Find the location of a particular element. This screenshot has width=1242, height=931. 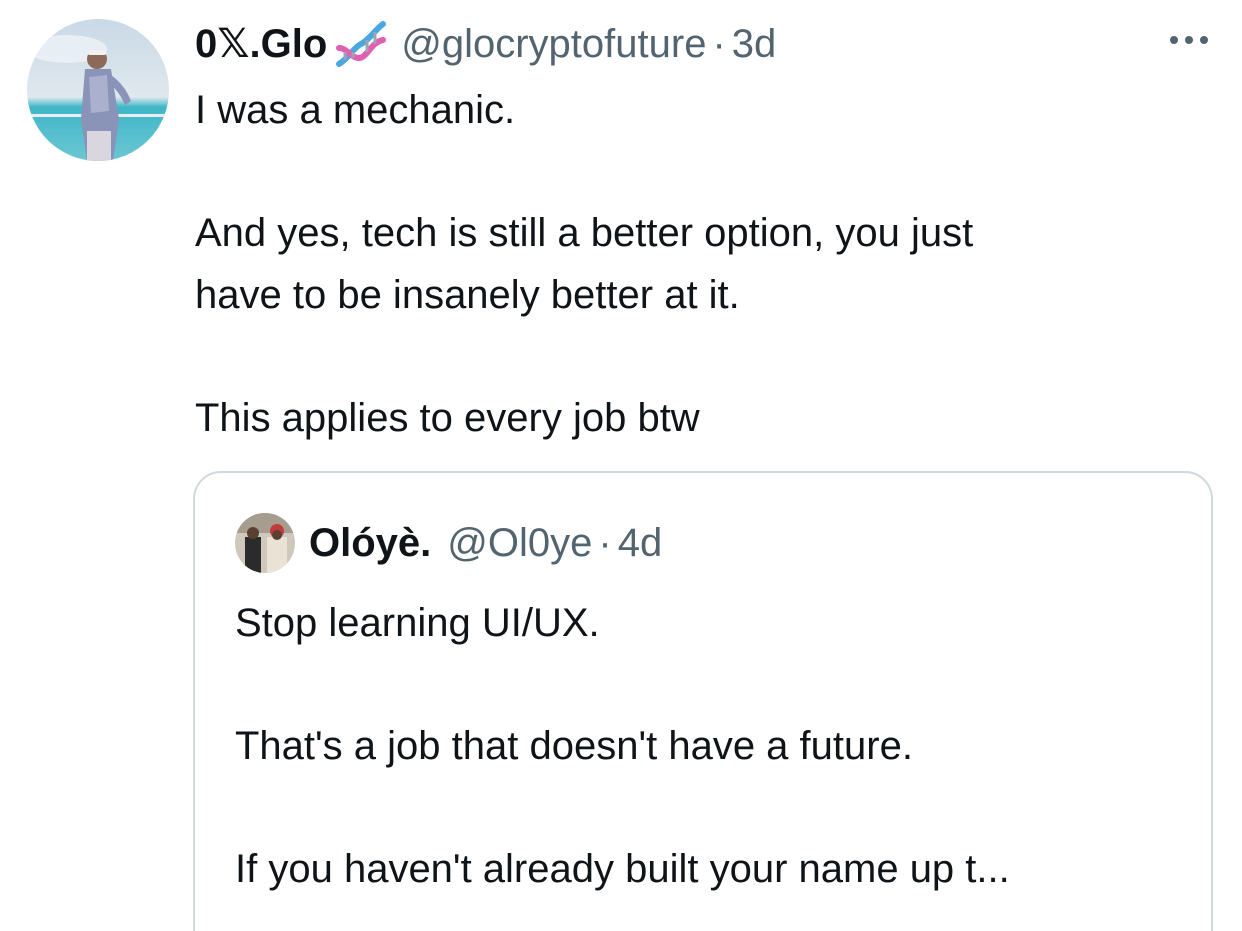

quoted-user-handle: @Ol0ye is located at coordinates (519, 543).